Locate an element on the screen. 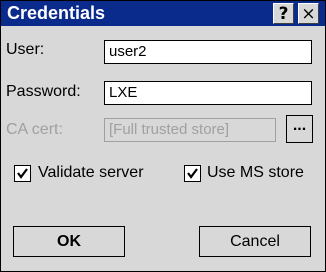 Image resolution: width=326 pixels, height=272 pixels. password-input: LXE is located at coordinates (208, 93).